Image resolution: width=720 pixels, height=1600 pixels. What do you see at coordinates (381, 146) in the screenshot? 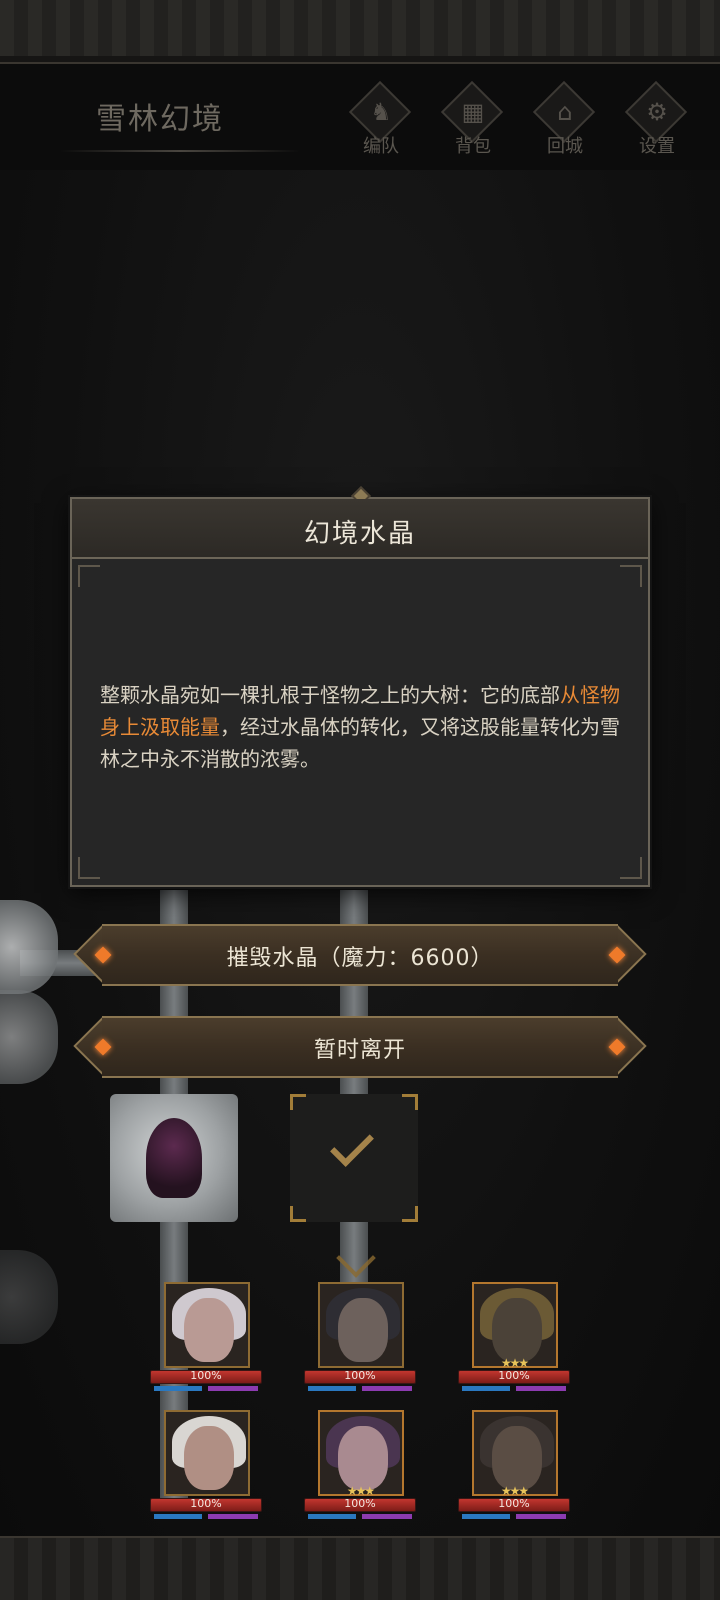
I see `team-label: 编队` at bounding box center [381, 146].